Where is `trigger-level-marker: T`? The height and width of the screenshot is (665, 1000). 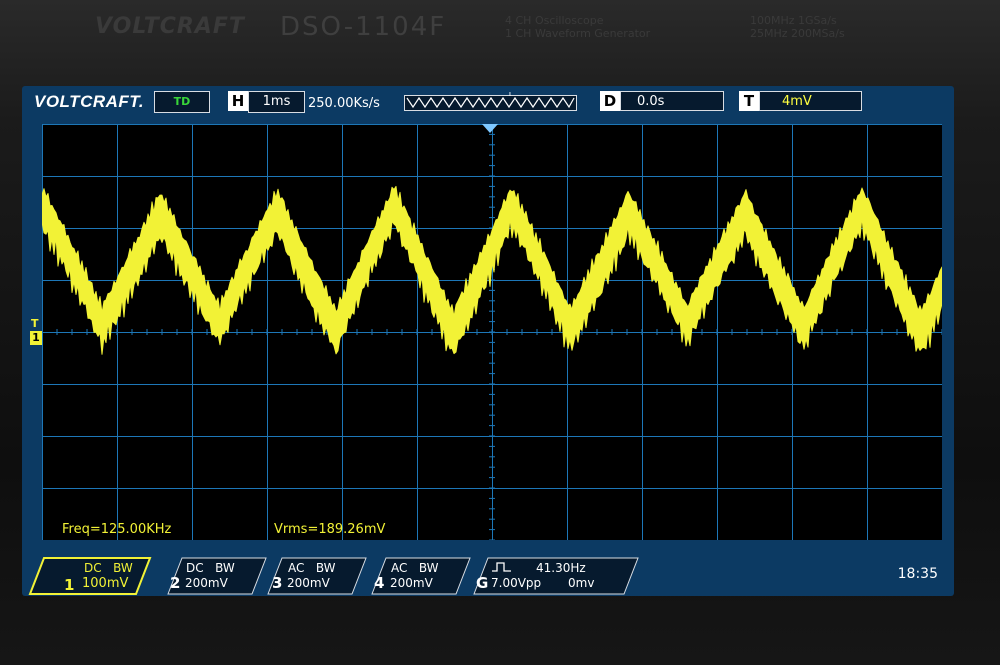 trigger-level-marker: T is located at coordinates (35, 323).